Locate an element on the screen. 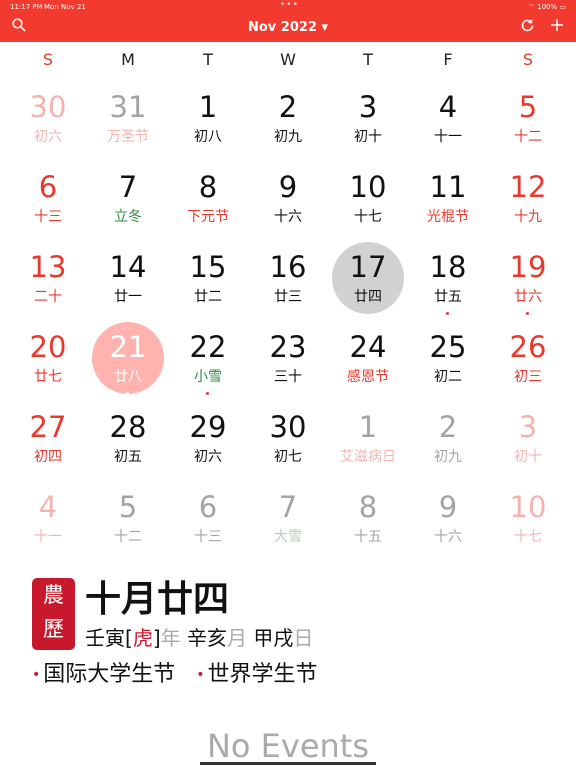  calendar-week-row: 4 十一 5 十二 6 十三 7 大雪 8 十五 9 十六 10 十七 is located at coordinates (288, 528).